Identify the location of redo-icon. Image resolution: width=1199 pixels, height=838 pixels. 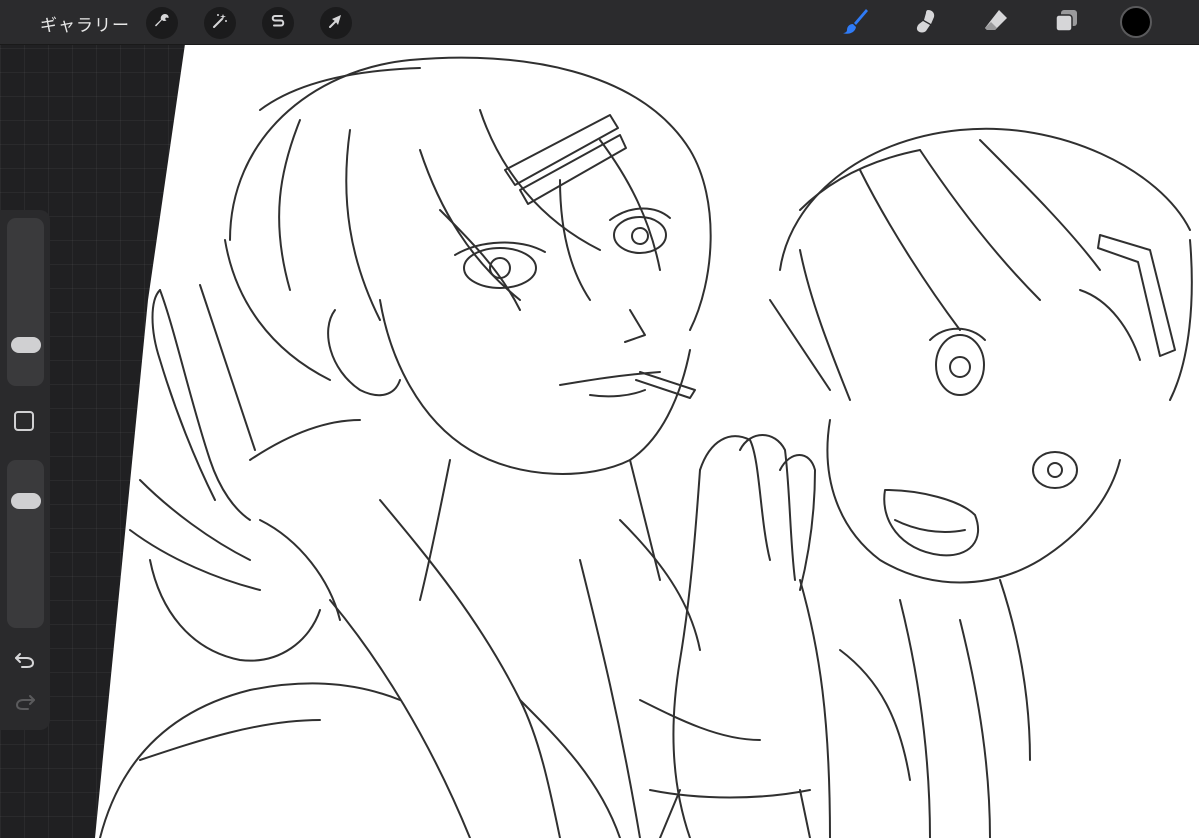
(25, 704).